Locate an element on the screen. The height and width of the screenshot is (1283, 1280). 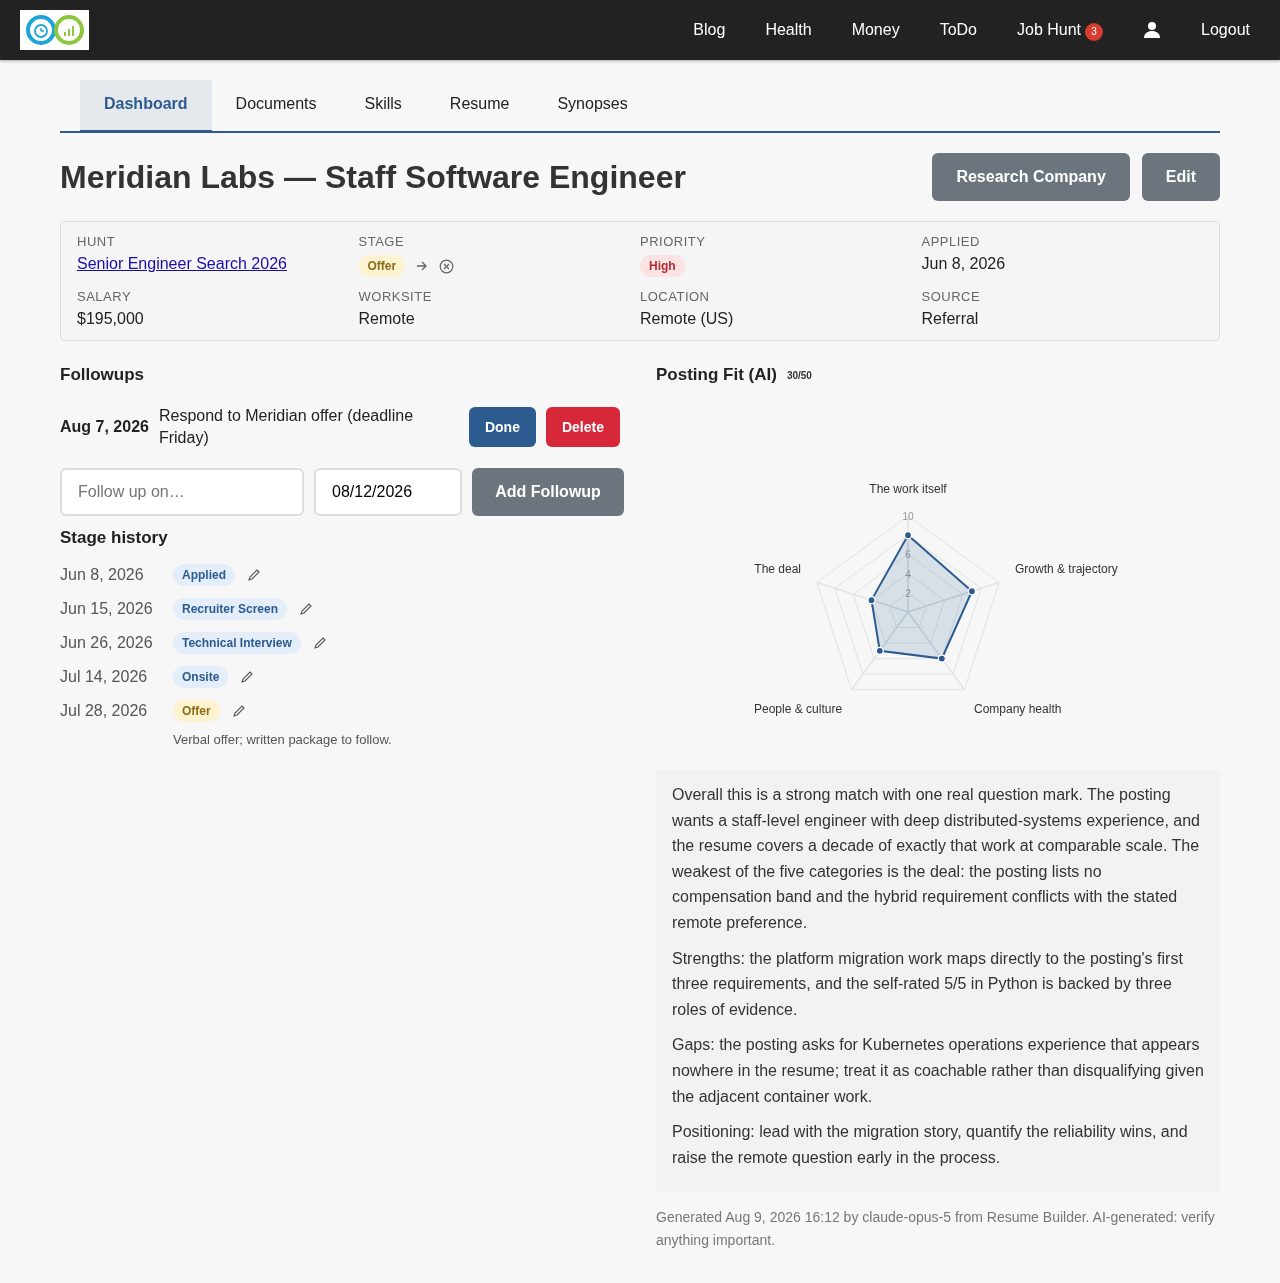
tab: Synopses is located at coordinates (592, 106).